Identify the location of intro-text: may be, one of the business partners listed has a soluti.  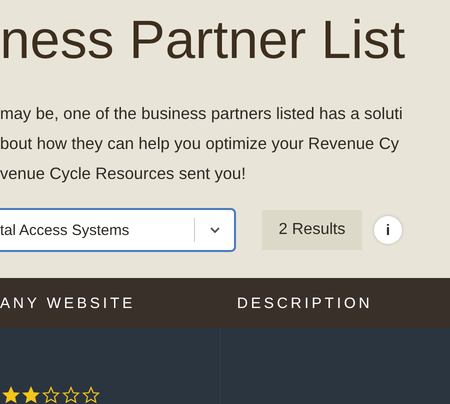
(202, 114).